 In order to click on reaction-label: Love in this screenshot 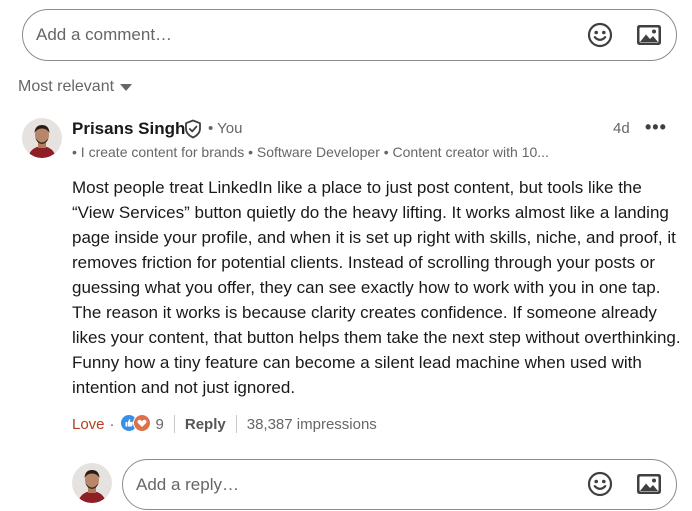, I will do `click(88, 424)`.